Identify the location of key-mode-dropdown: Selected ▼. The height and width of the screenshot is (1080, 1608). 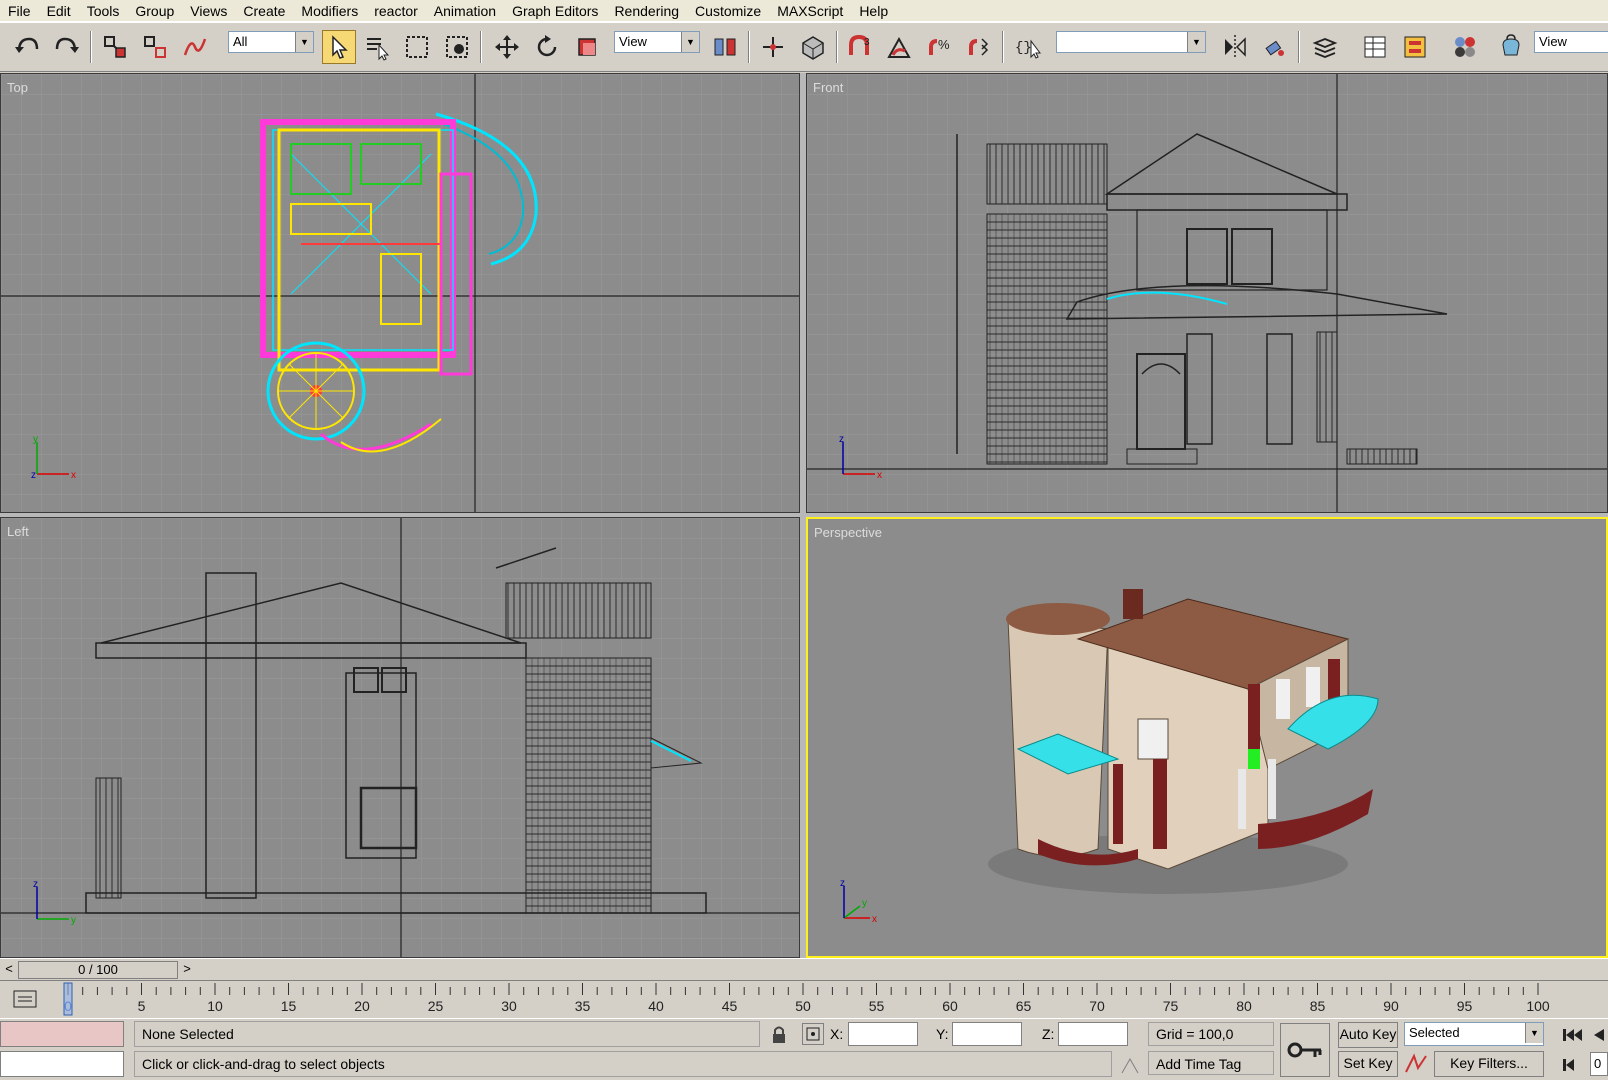
(1474, 1034).